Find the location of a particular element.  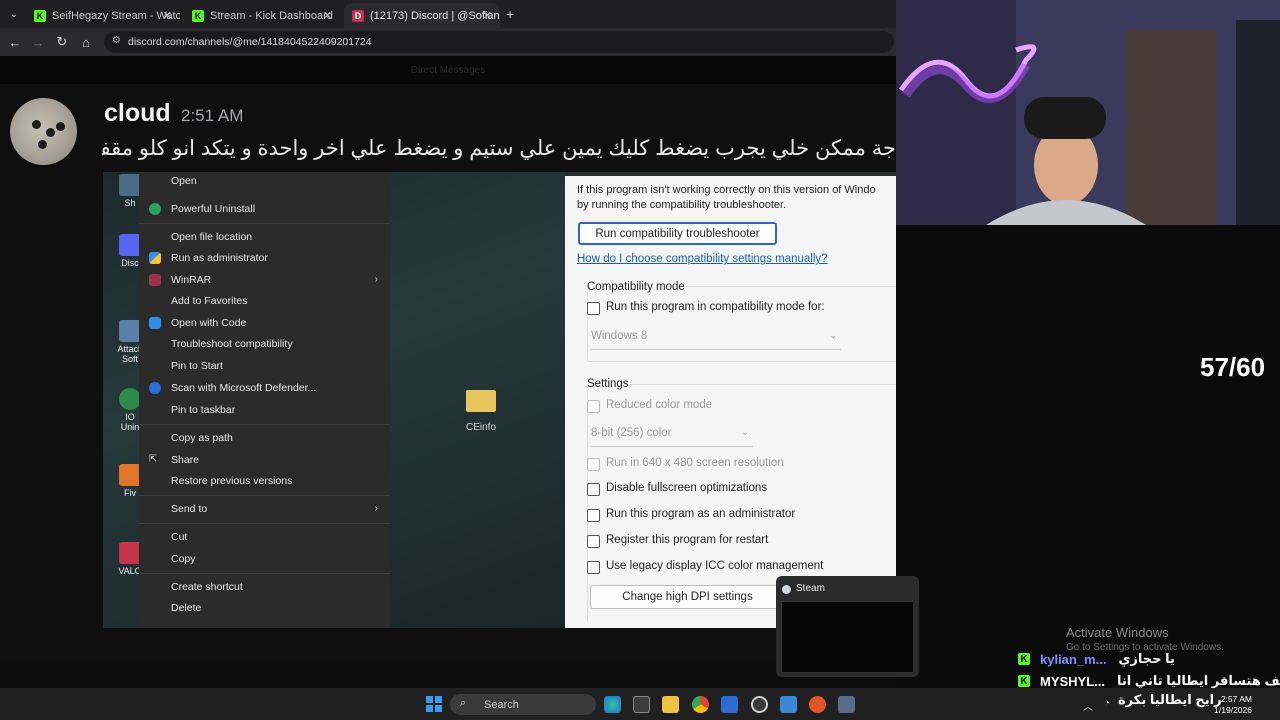

tab-discord: D (12173) Discord | @Sofian ✕ is located at coordinates (422, 15).